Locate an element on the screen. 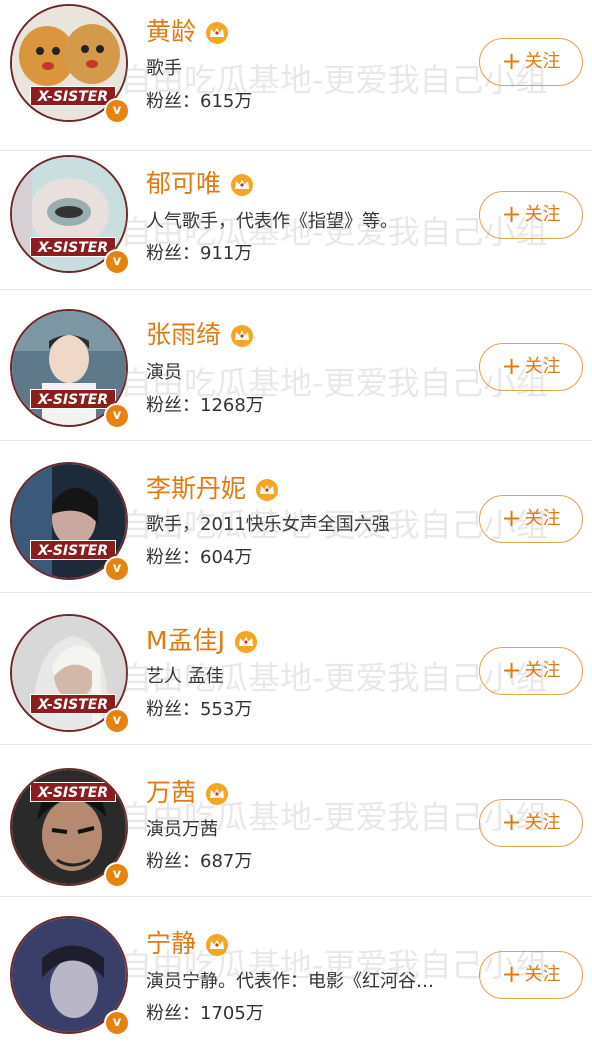 This screenshot has height=1049, width=592. fans-count: 粉丝：911万 is located at coordinates (199, 253).